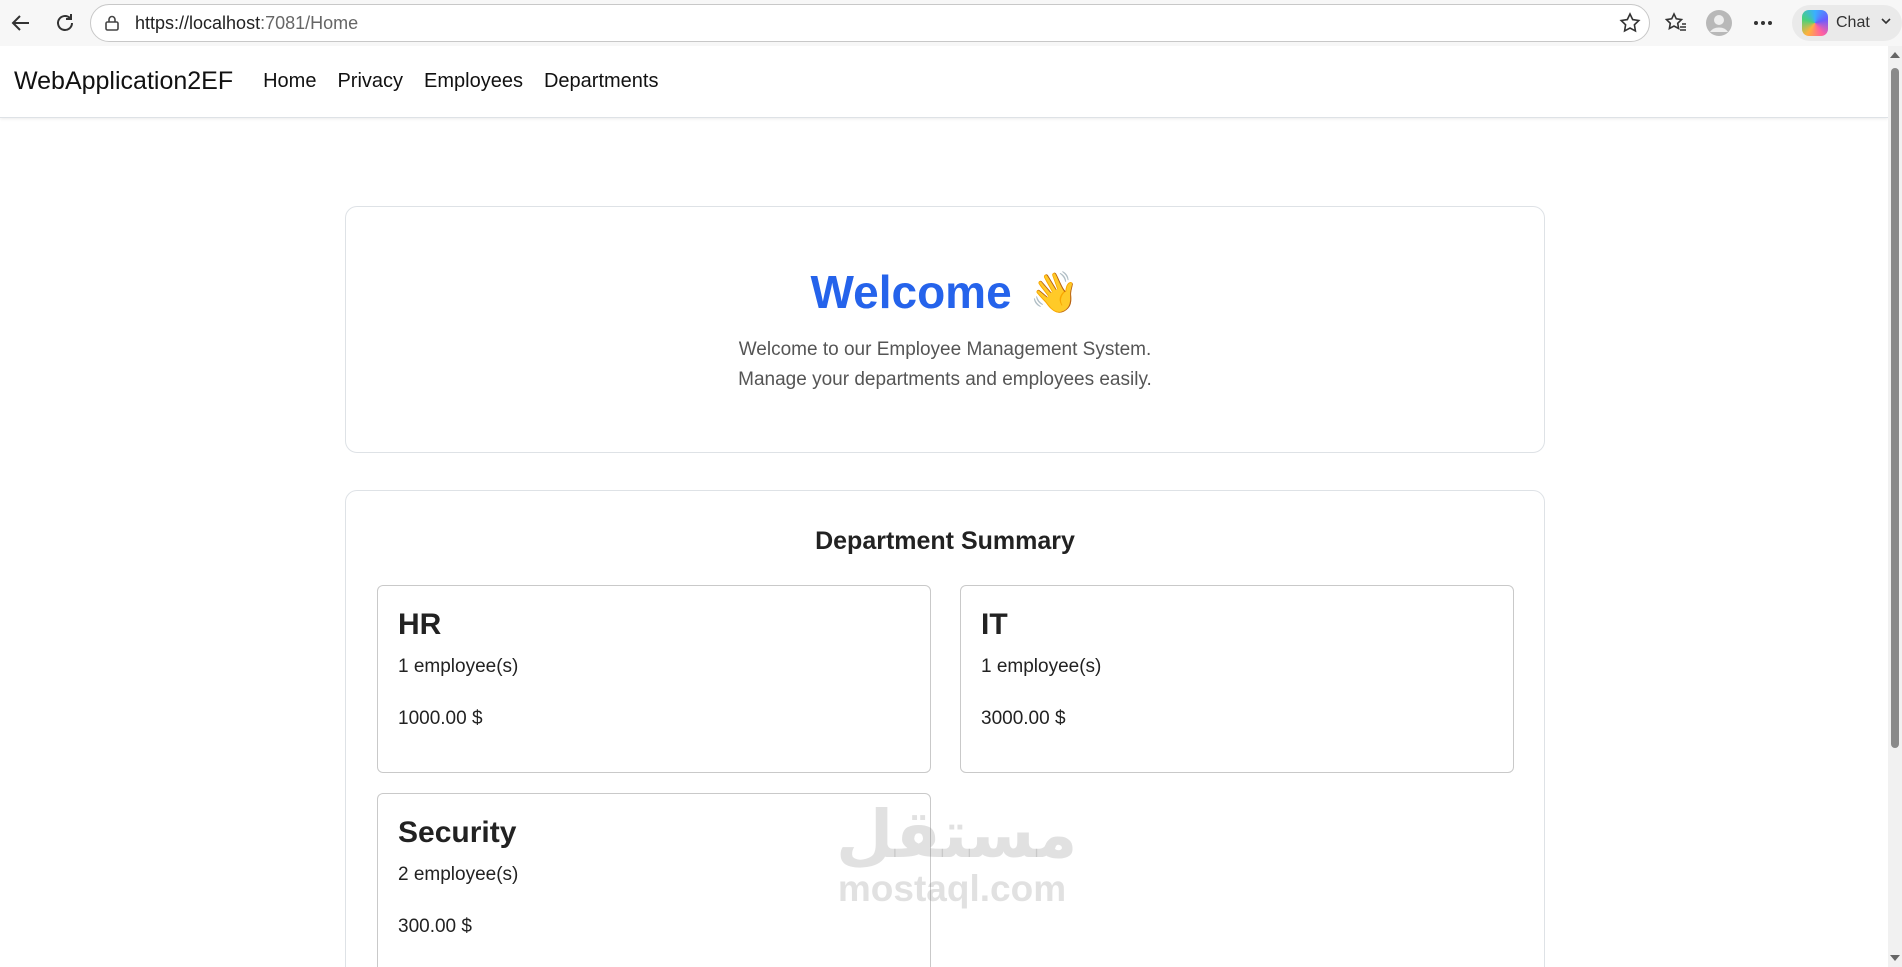 This screenshot has width=1902, height=967. What do you see at coordinates (440, 718) in the screenshot?
I see `department-salary: 1000.00 $` at bounding box center [440, 718].